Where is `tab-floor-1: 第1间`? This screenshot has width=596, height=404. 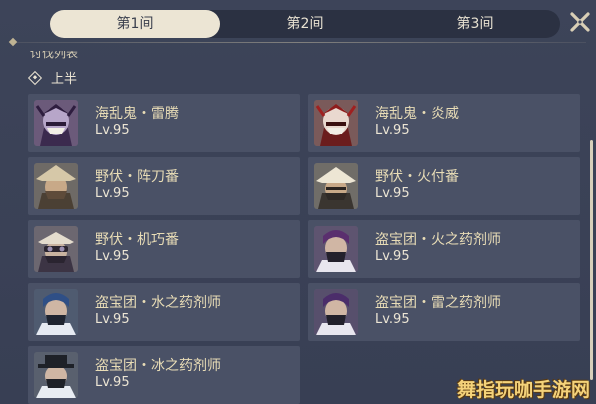 tab-floor-1: 第1间 is located at coordinates (135, 24).